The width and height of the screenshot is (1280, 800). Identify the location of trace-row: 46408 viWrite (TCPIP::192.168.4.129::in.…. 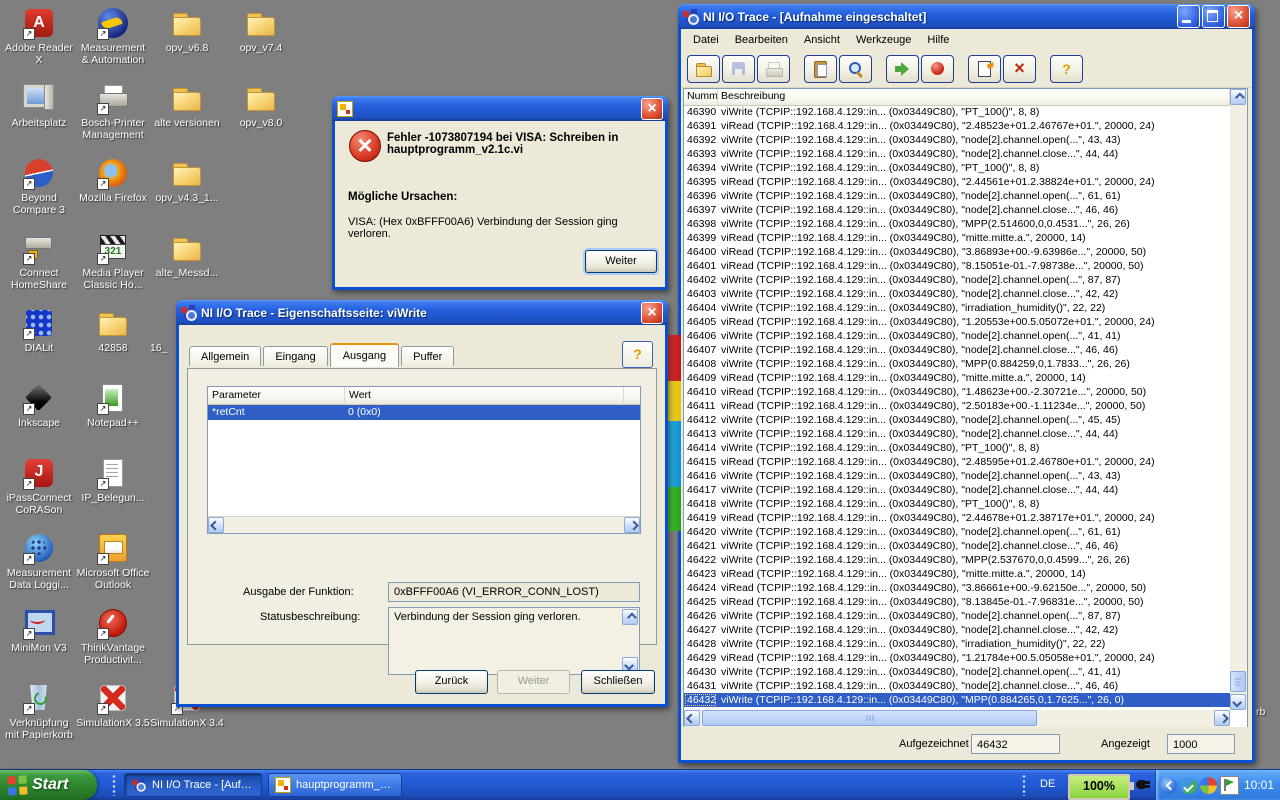
(957, 364).